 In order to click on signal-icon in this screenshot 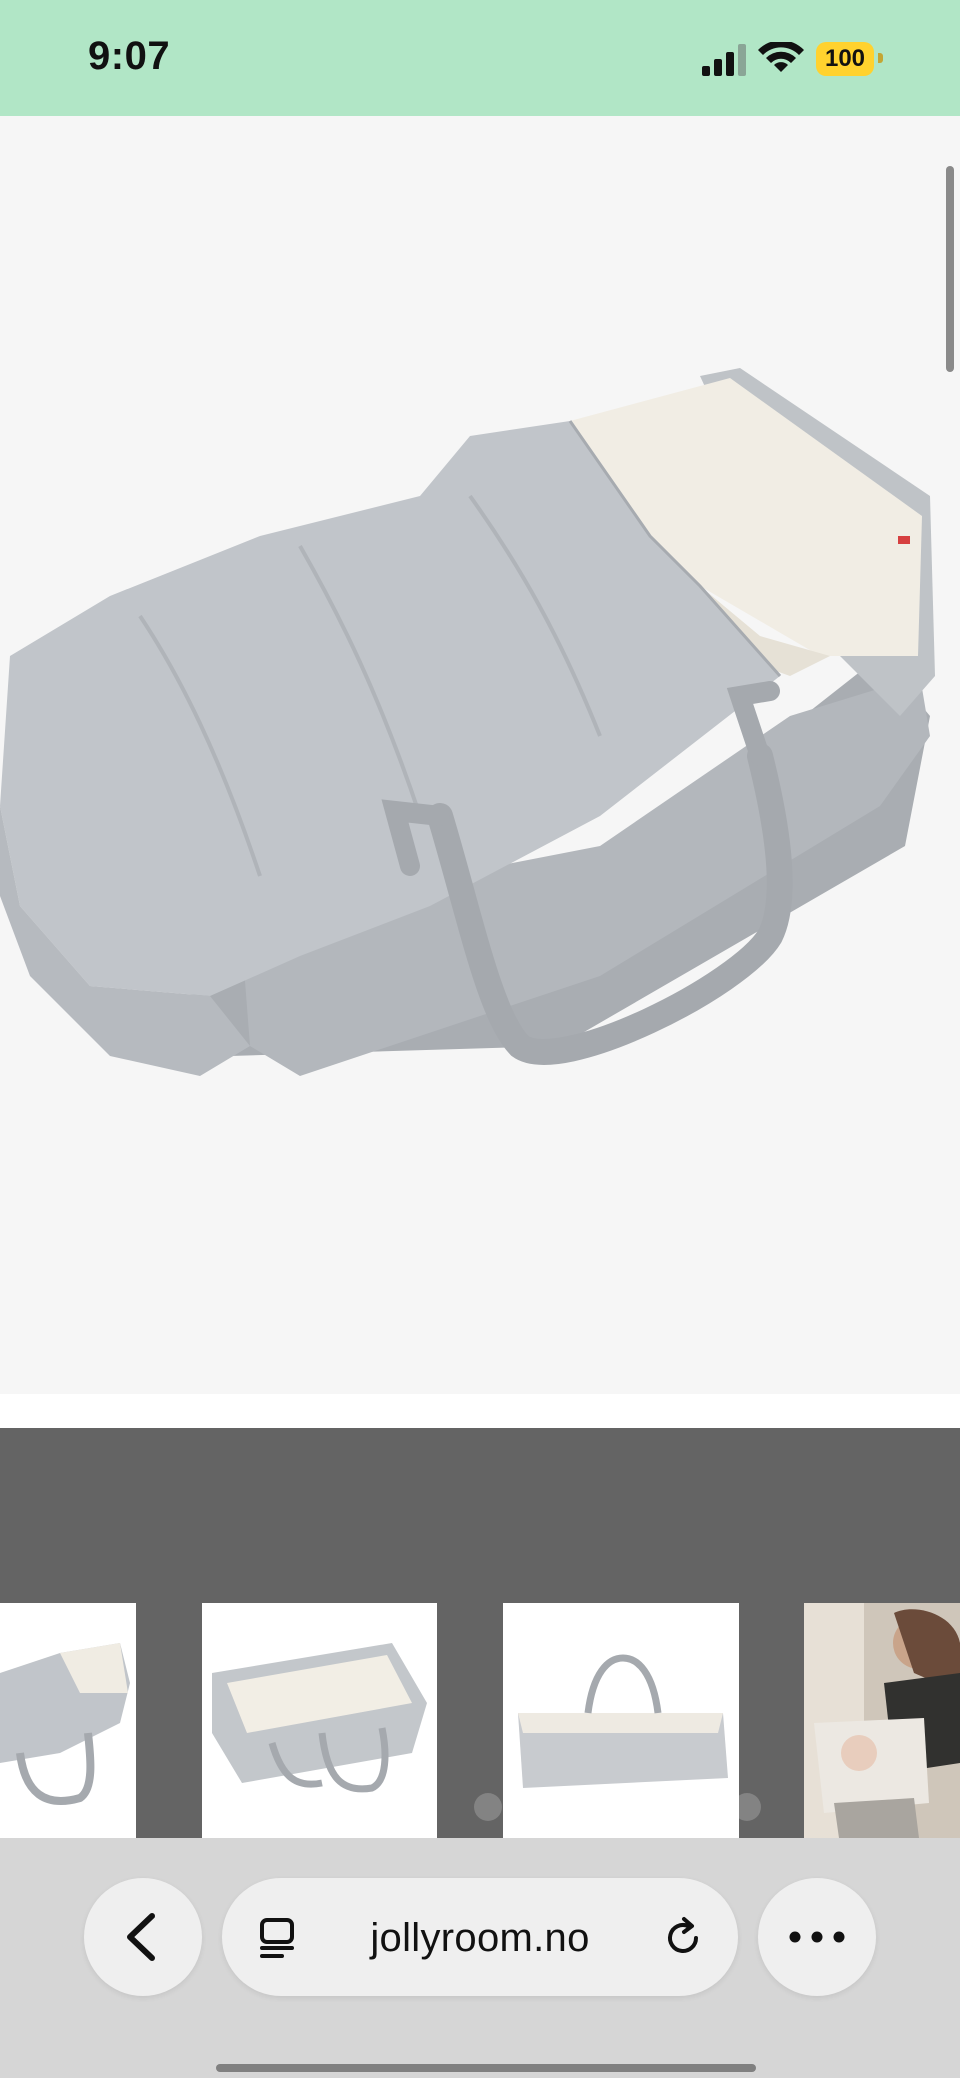, I will do `click(724, 60)`.